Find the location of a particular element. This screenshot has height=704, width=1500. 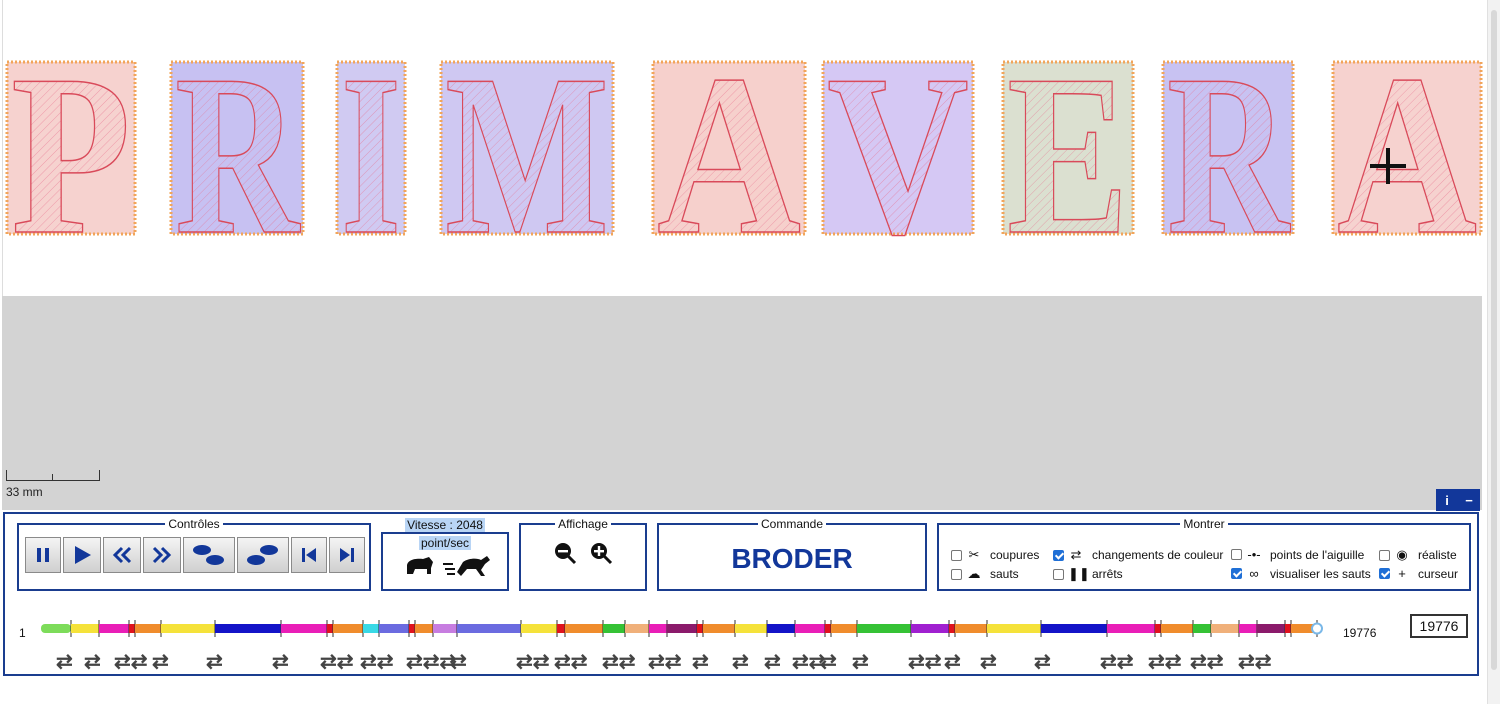

show-option-5: -•- points de l'aiguille is located at coordinates (1297, 554).